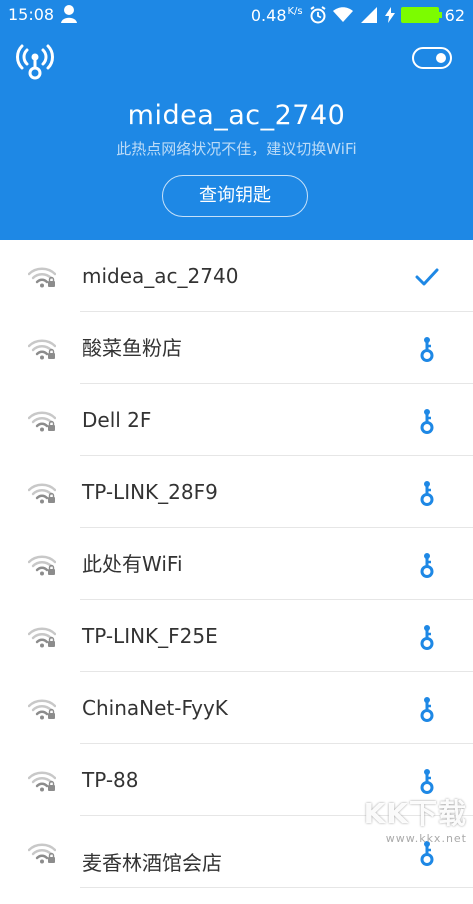 The width and height of the screenshot is (473, 904). What do you see at coordinates (276, 15) in the screenshot?
I see `network-speed: 0.48K/s` at bounding box center [276, 15].